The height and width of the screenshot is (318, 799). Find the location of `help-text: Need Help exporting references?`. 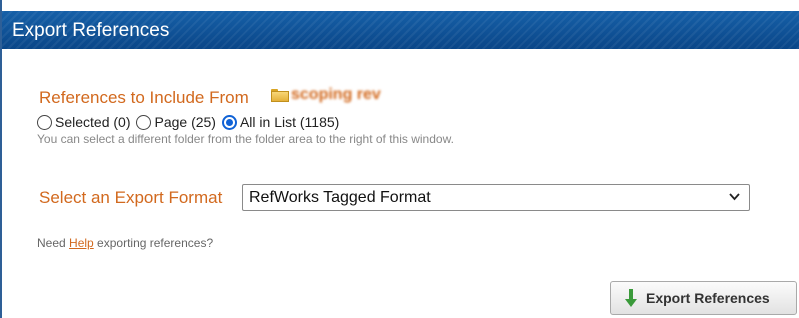

help-text: Need Help exporting references? is located at coordinates (125, 243).